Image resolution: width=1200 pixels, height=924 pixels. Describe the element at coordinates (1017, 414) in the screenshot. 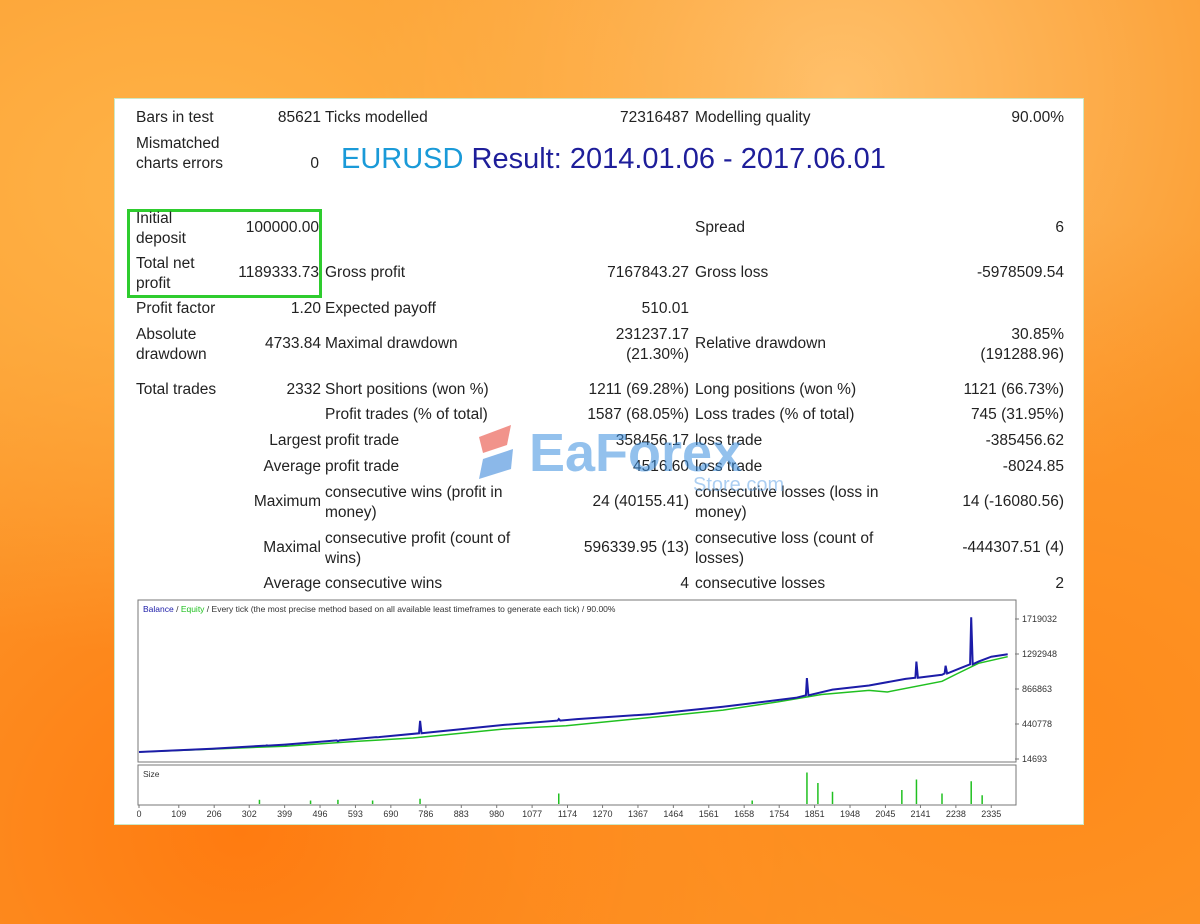

I see `loss-trades-value: 745 (31.95%)` at that location.